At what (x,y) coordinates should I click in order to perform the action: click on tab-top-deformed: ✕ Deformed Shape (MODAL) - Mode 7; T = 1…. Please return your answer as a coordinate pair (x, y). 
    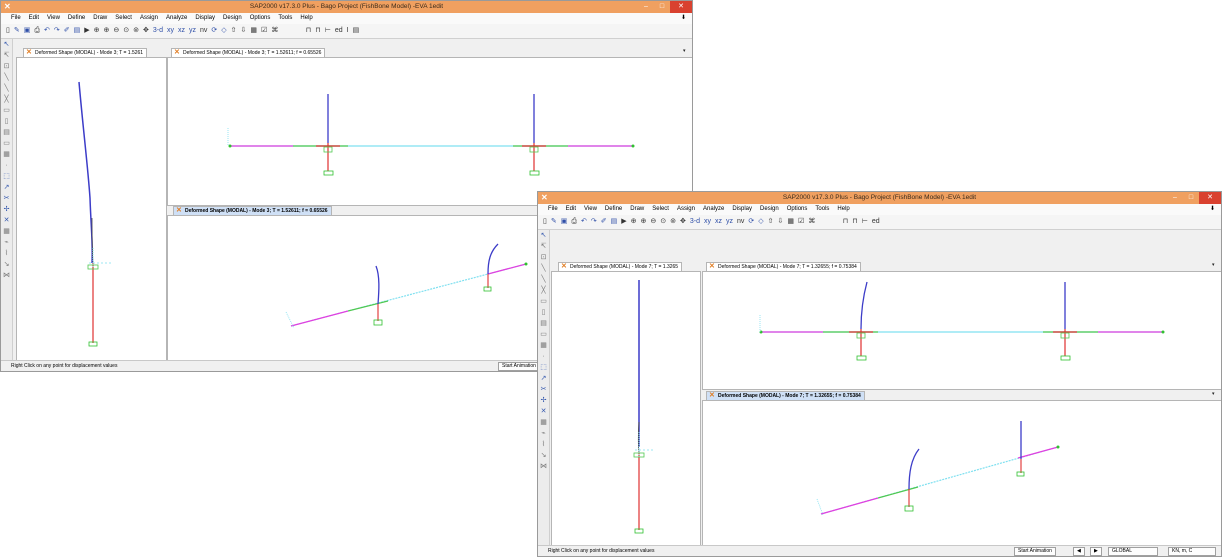
    Looking at the image, I should click on (783, 266).